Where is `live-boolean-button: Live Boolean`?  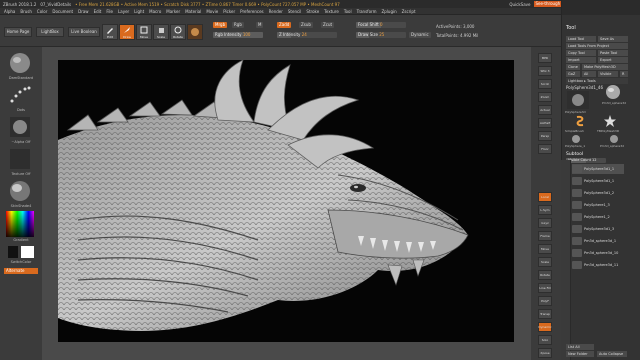 live-boolean-button: Live Boolean is located at coordinates (84, 32).